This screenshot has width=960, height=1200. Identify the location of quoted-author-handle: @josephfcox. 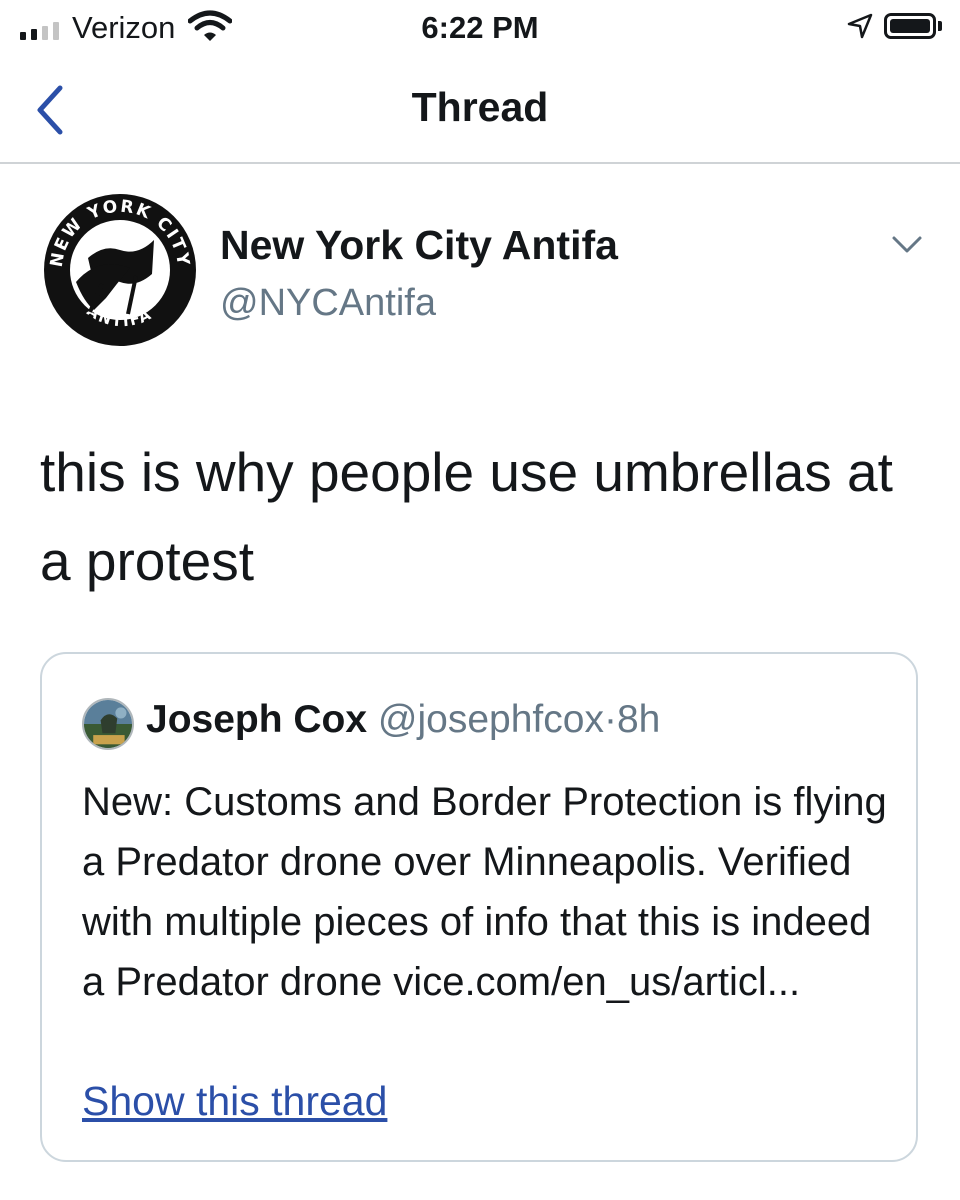
(490, 719).